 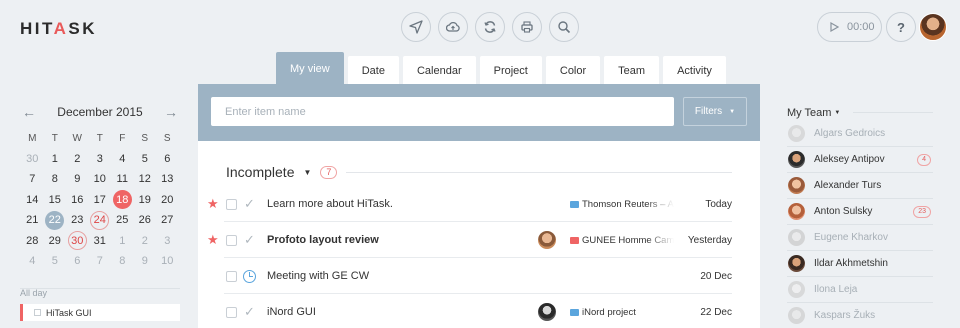 What do you see at coordinates (330, 204) in the screenshot?
I see `task-title: Learn more about HiTask.` at bounding box center [330, 204].